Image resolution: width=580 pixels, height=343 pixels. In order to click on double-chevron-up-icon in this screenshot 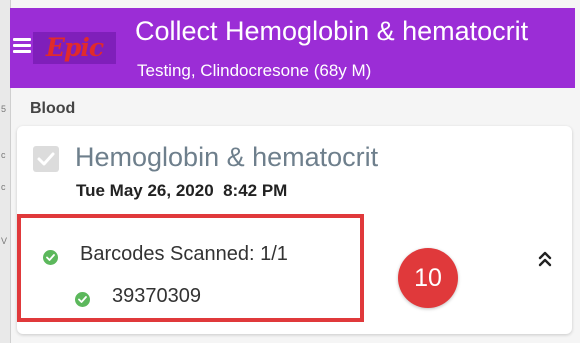, I will do `click(545, 259)`.